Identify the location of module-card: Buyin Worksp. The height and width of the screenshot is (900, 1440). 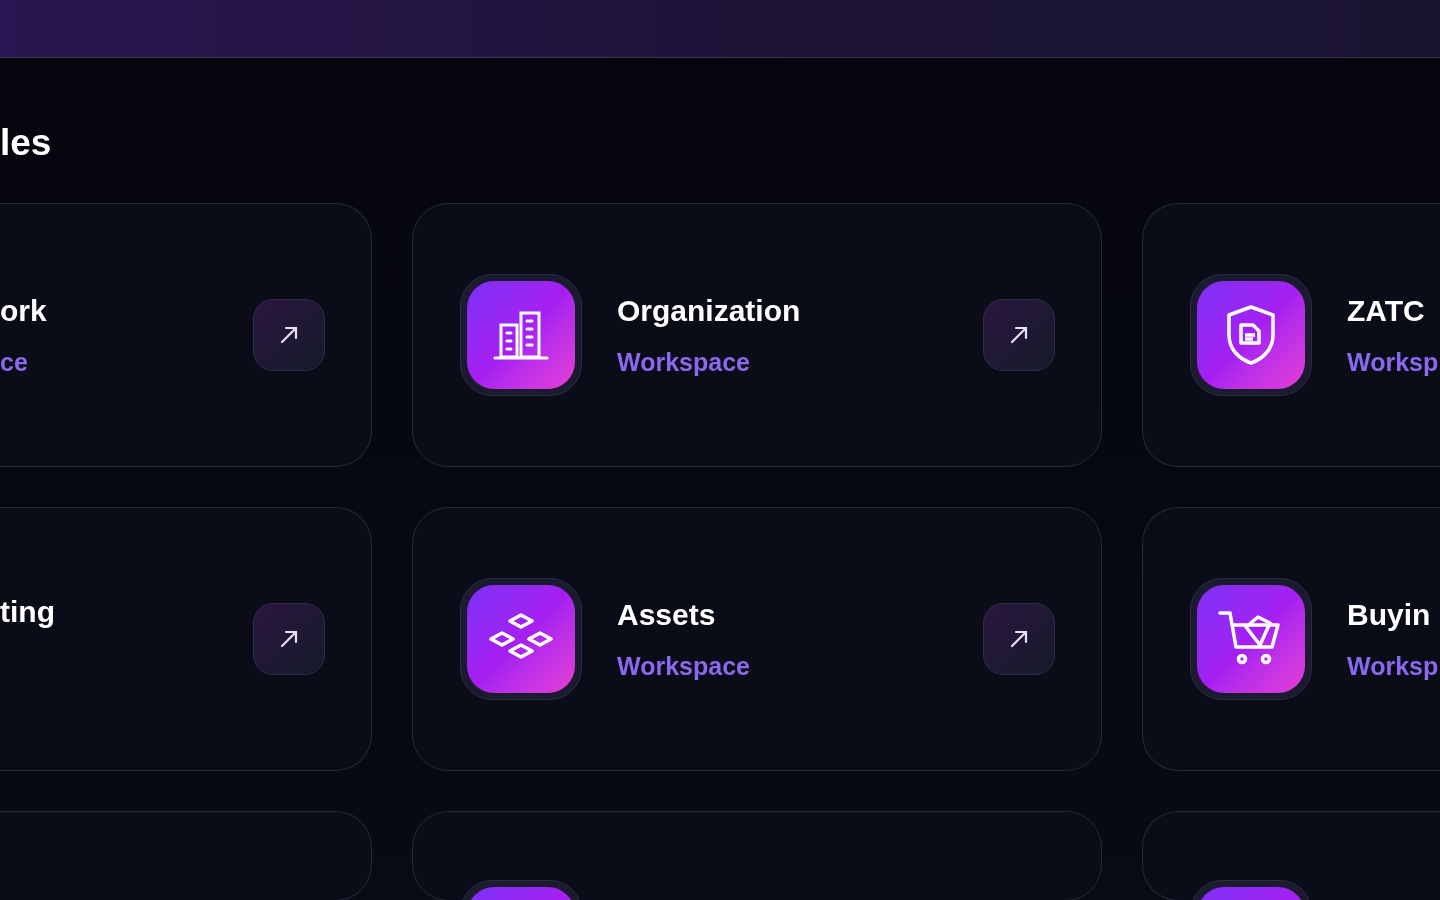
(1291, 639).